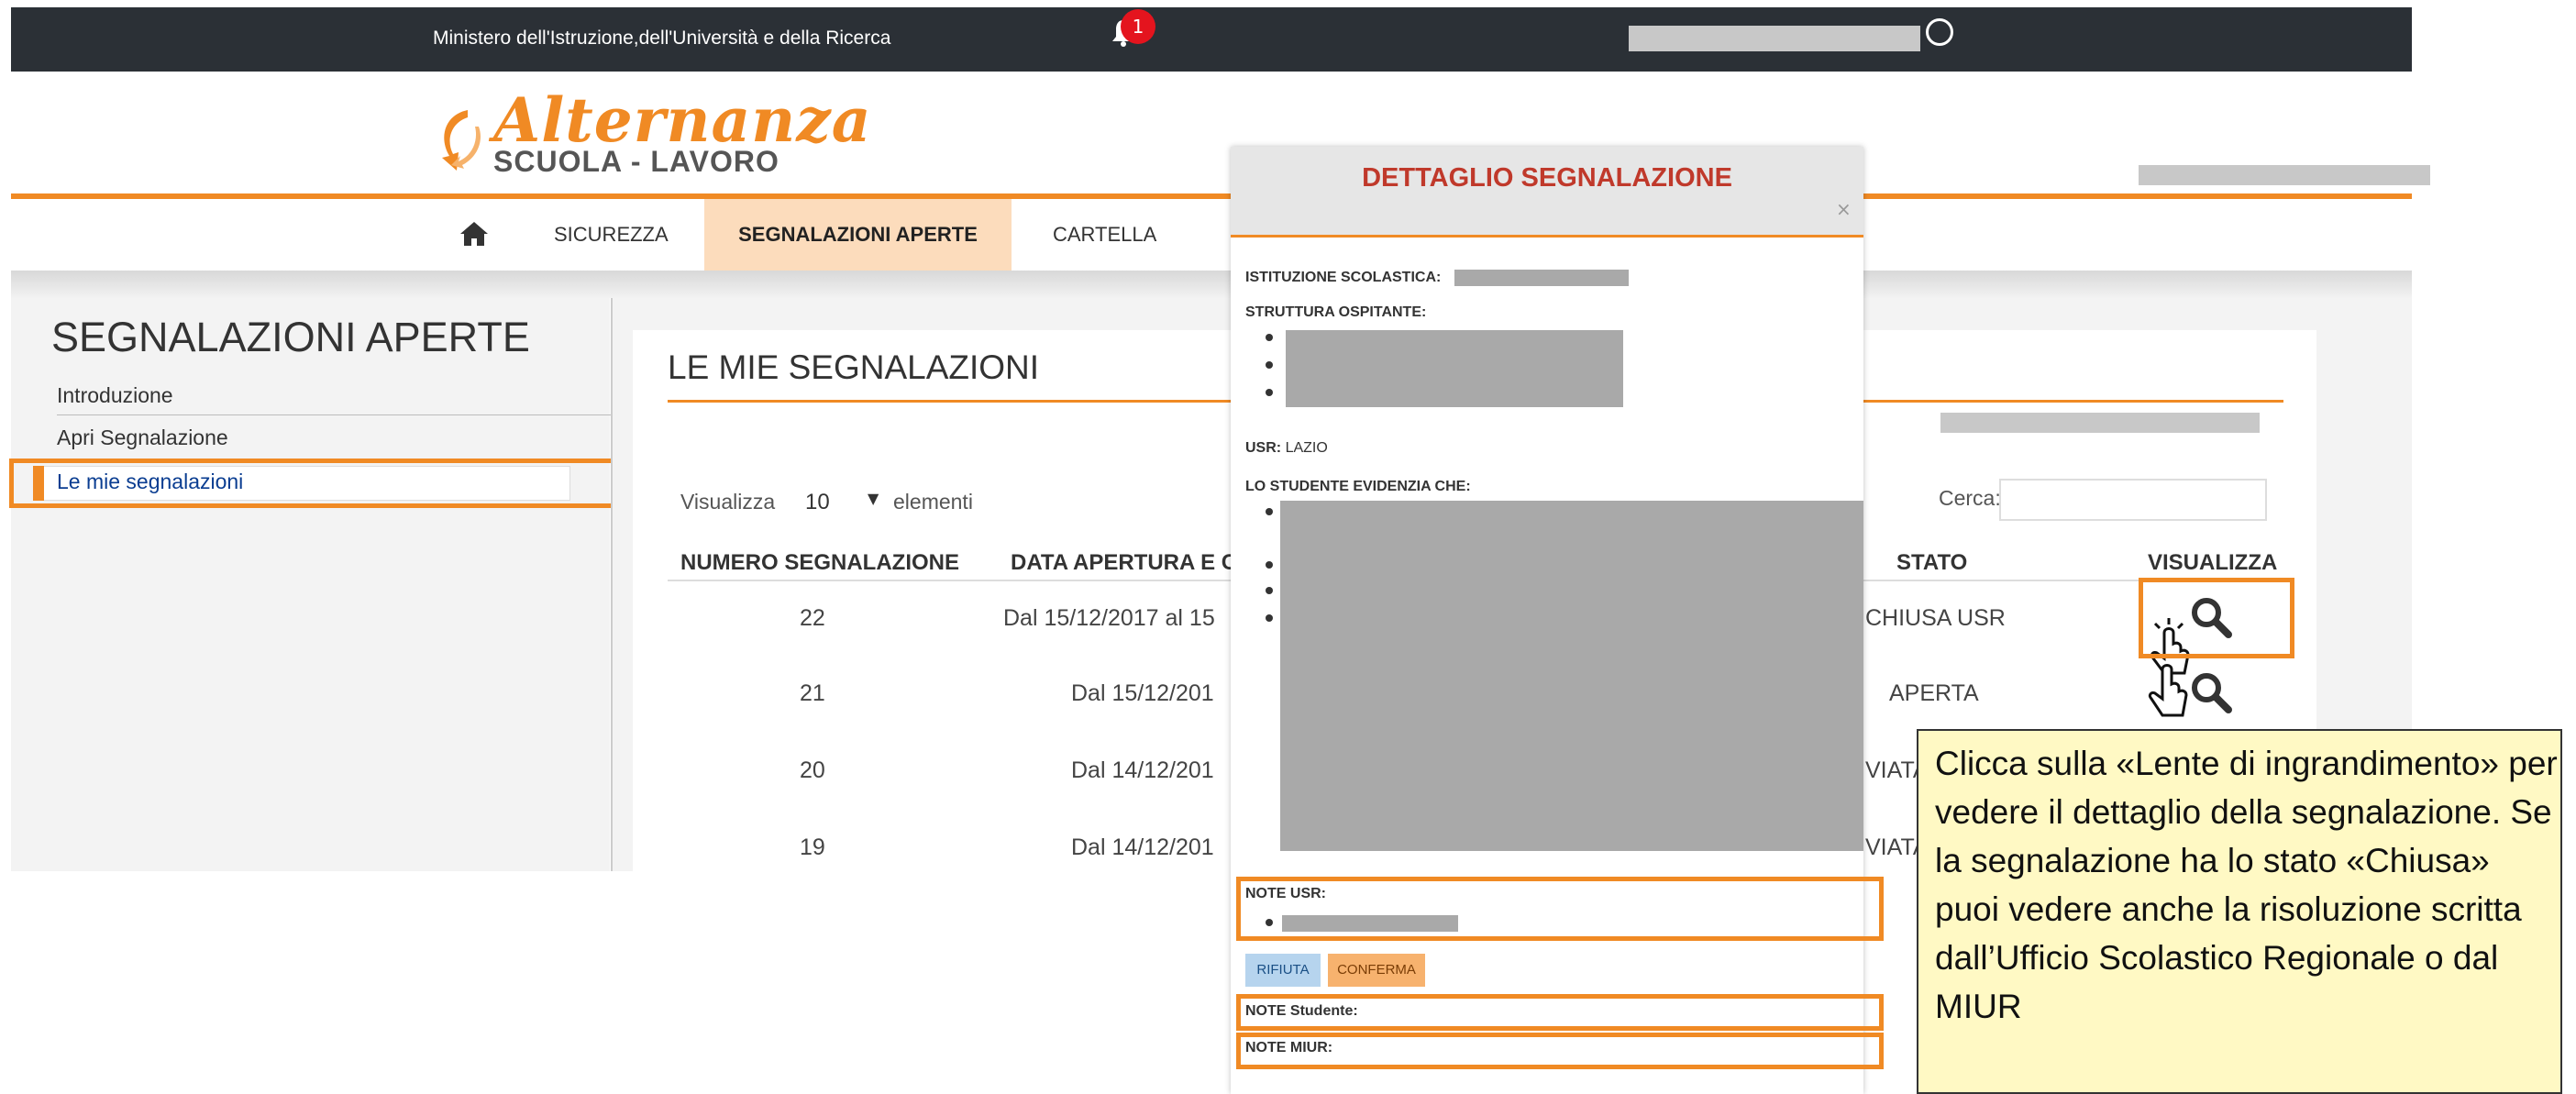 Image resolution: width=2576 pixels, height=1094 pixels. Describe the element at coordinates (142, 437) in the screenshot. I see `sidebar-item-apri-segnalazione: Apri Segnalazione` at that location.